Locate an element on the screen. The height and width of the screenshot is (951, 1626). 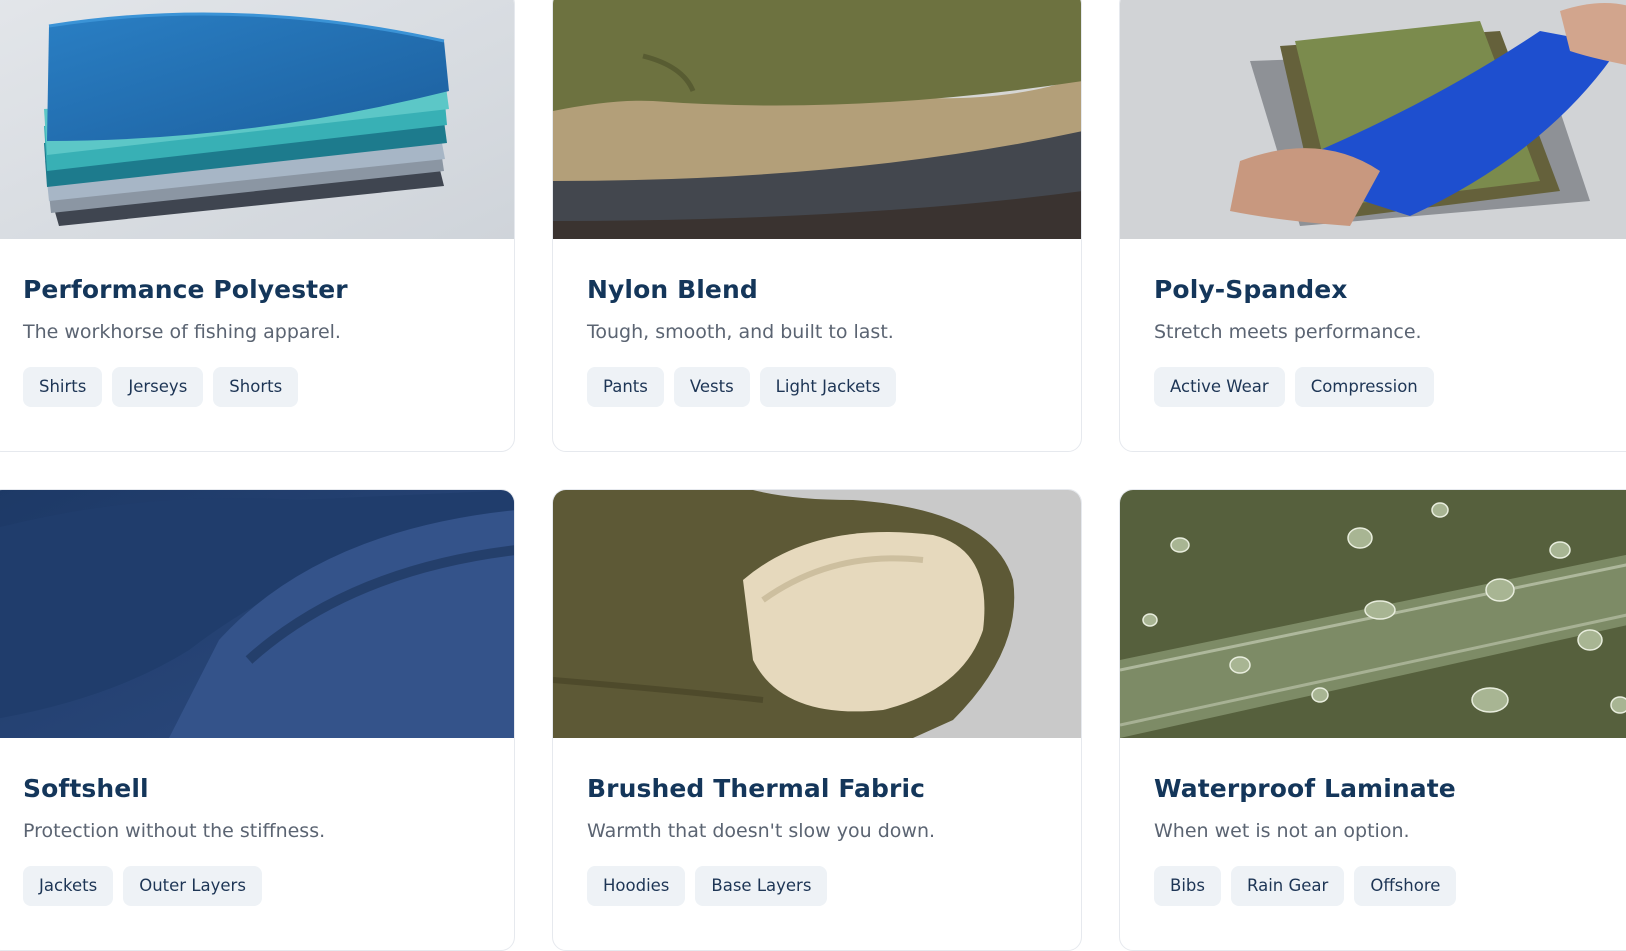
tag-list: Bibs Rain Gear Offshore is located at coordinates (1384, 886).